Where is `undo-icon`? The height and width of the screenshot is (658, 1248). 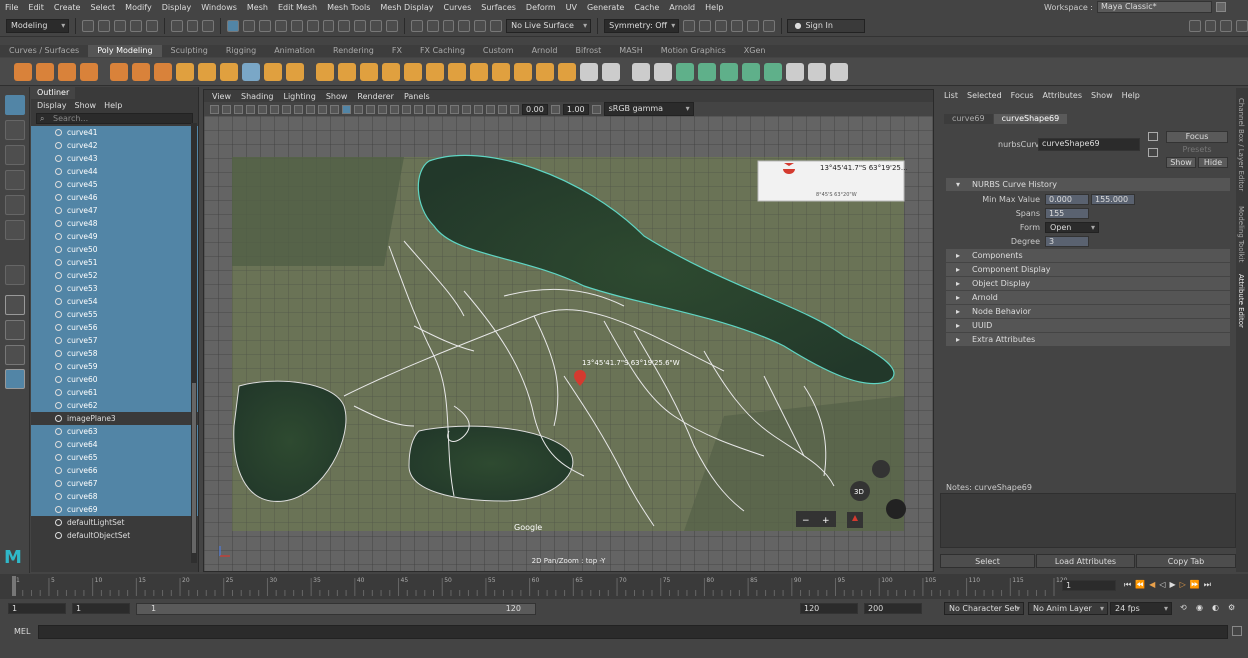
undo-icon is located at coordinates (135, 25).